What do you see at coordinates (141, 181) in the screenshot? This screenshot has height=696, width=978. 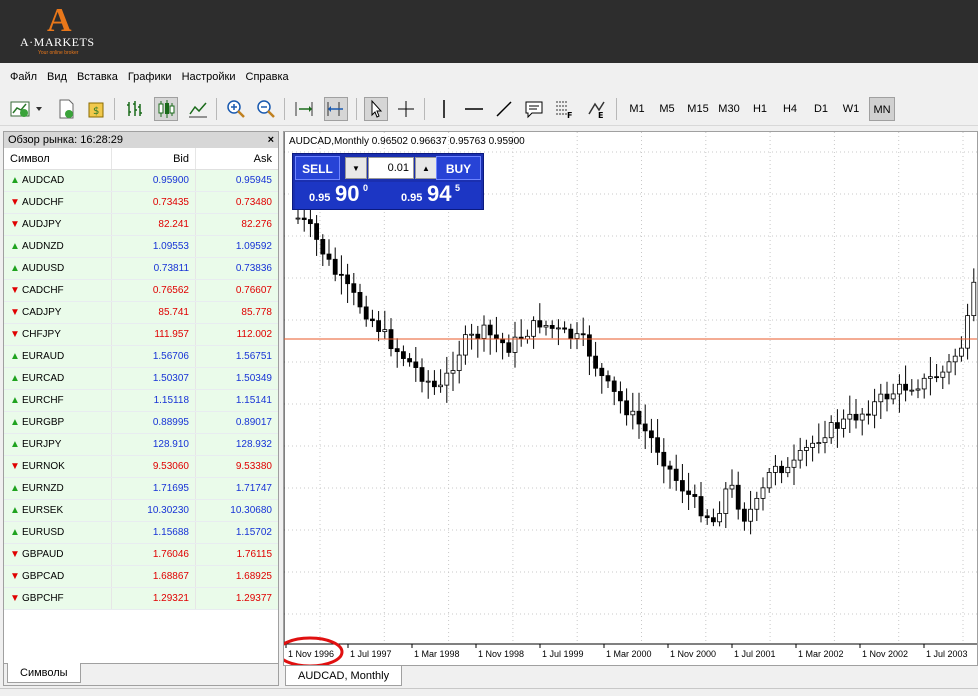 I see `table-row: ▲ AUDCAD 0.95900 0.95945` at bounding box center [141, 181].